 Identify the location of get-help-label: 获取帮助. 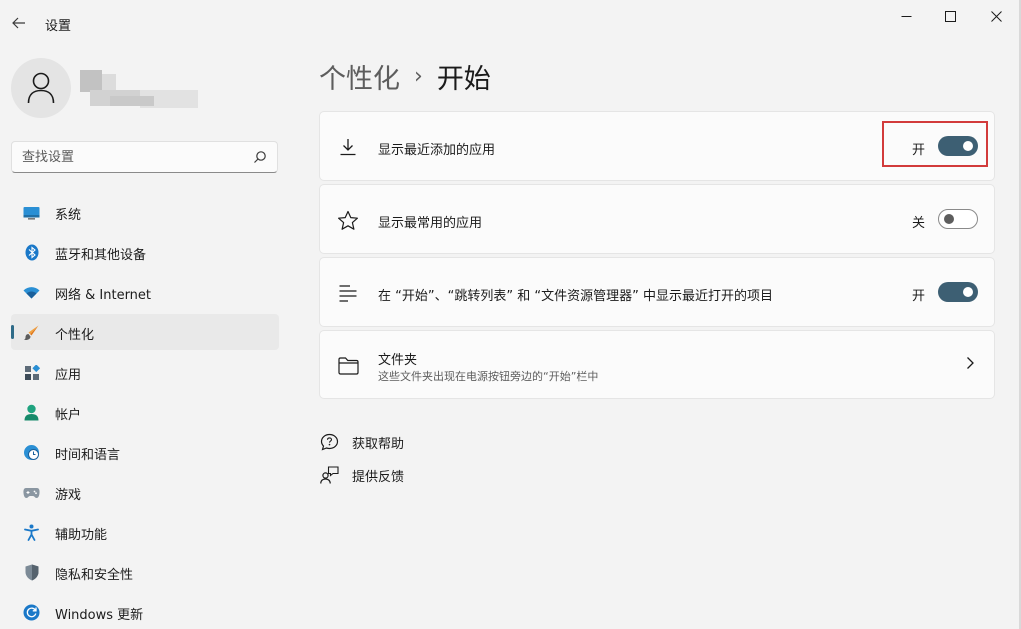
(378, 444).